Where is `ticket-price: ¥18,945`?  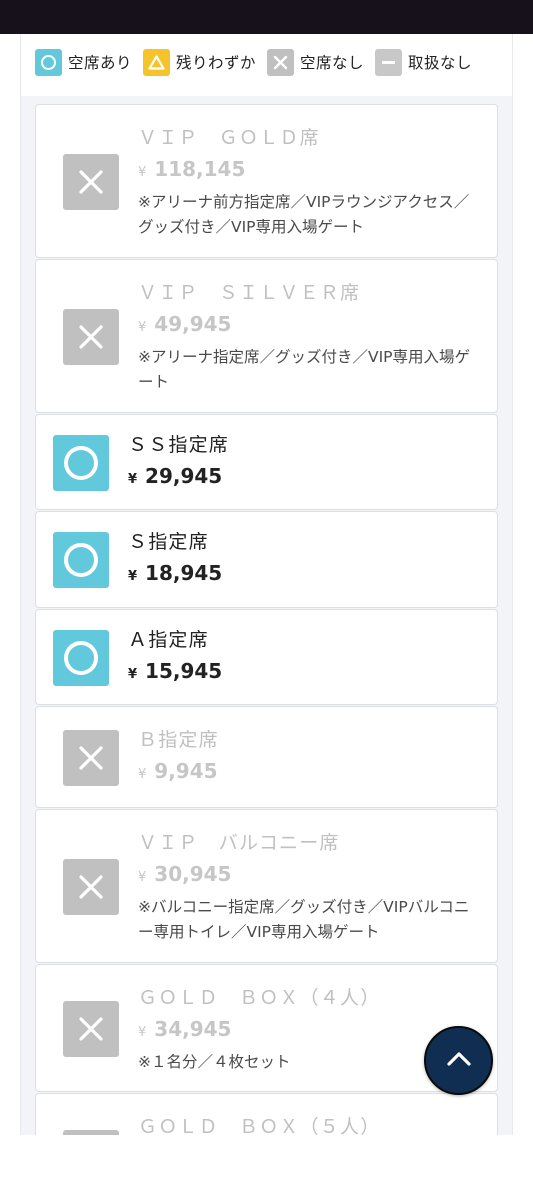
ticket-price: ¥18,945 is located at coordinates (301, 575).